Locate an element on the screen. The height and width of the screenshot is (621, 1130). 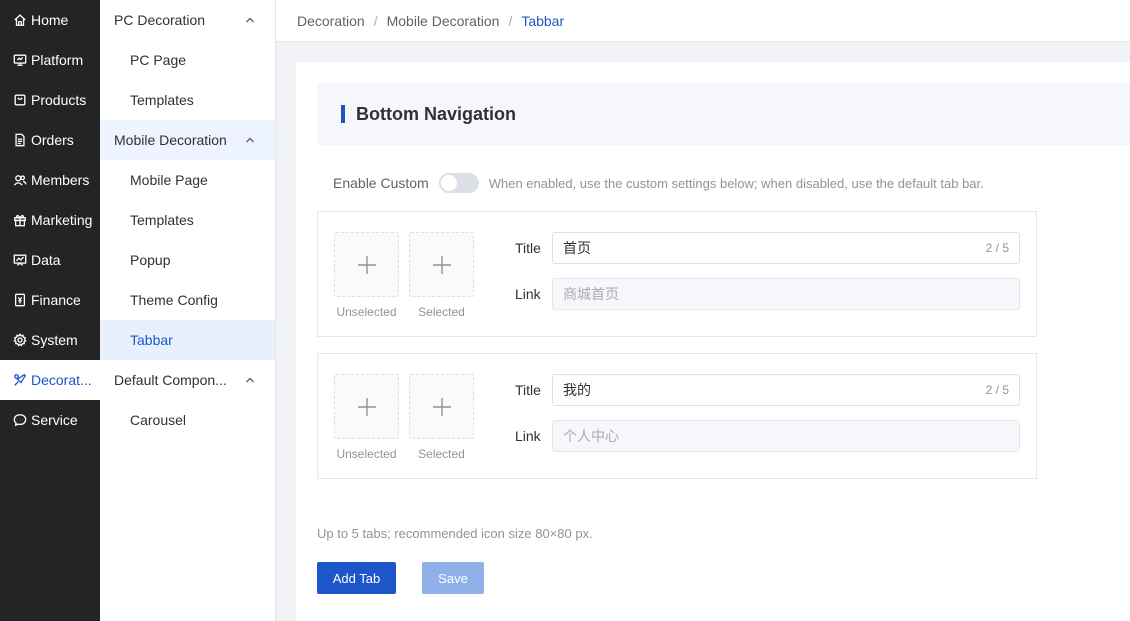
document-icon is located at coordinates (20, 140).